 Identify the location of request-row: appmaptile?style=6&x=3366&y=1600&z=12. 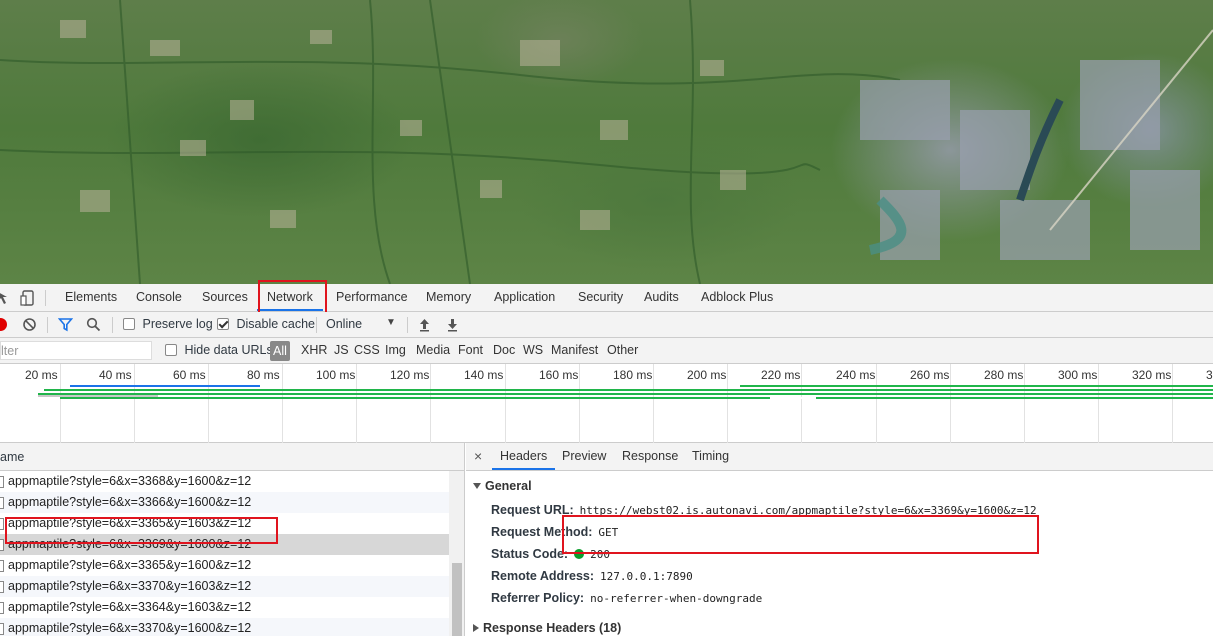
(224, 502).